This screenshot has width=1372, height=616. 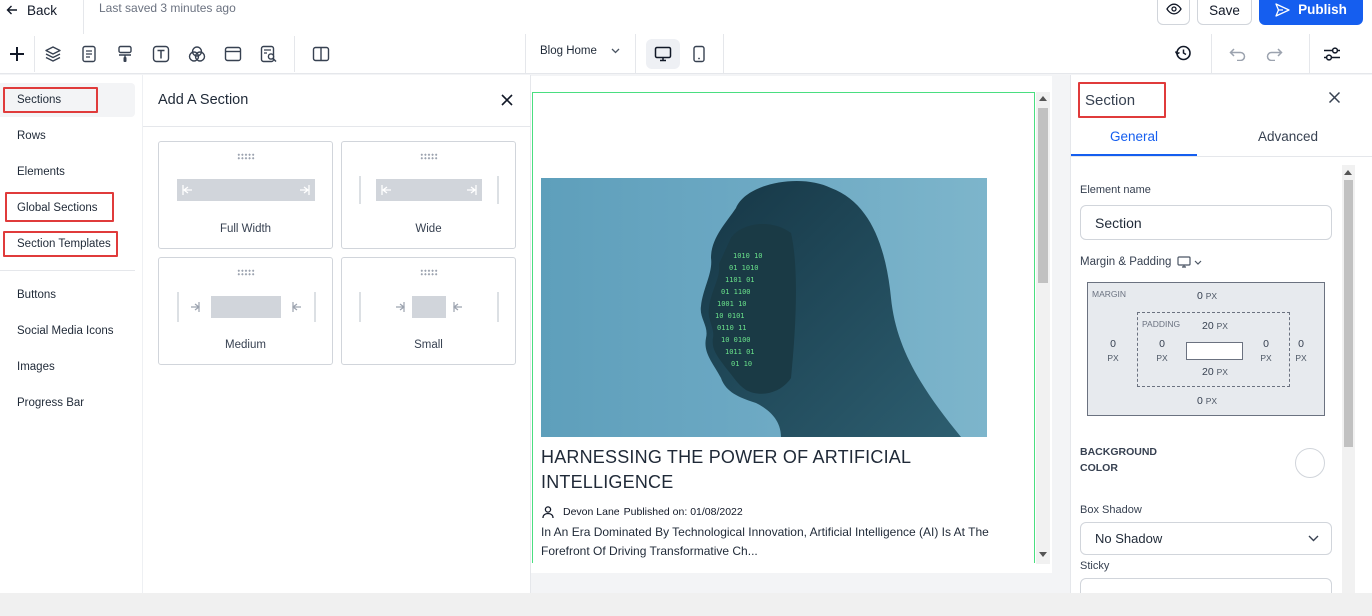 I want to click on element-name-label: Element name, so click(x=1115, y=190).